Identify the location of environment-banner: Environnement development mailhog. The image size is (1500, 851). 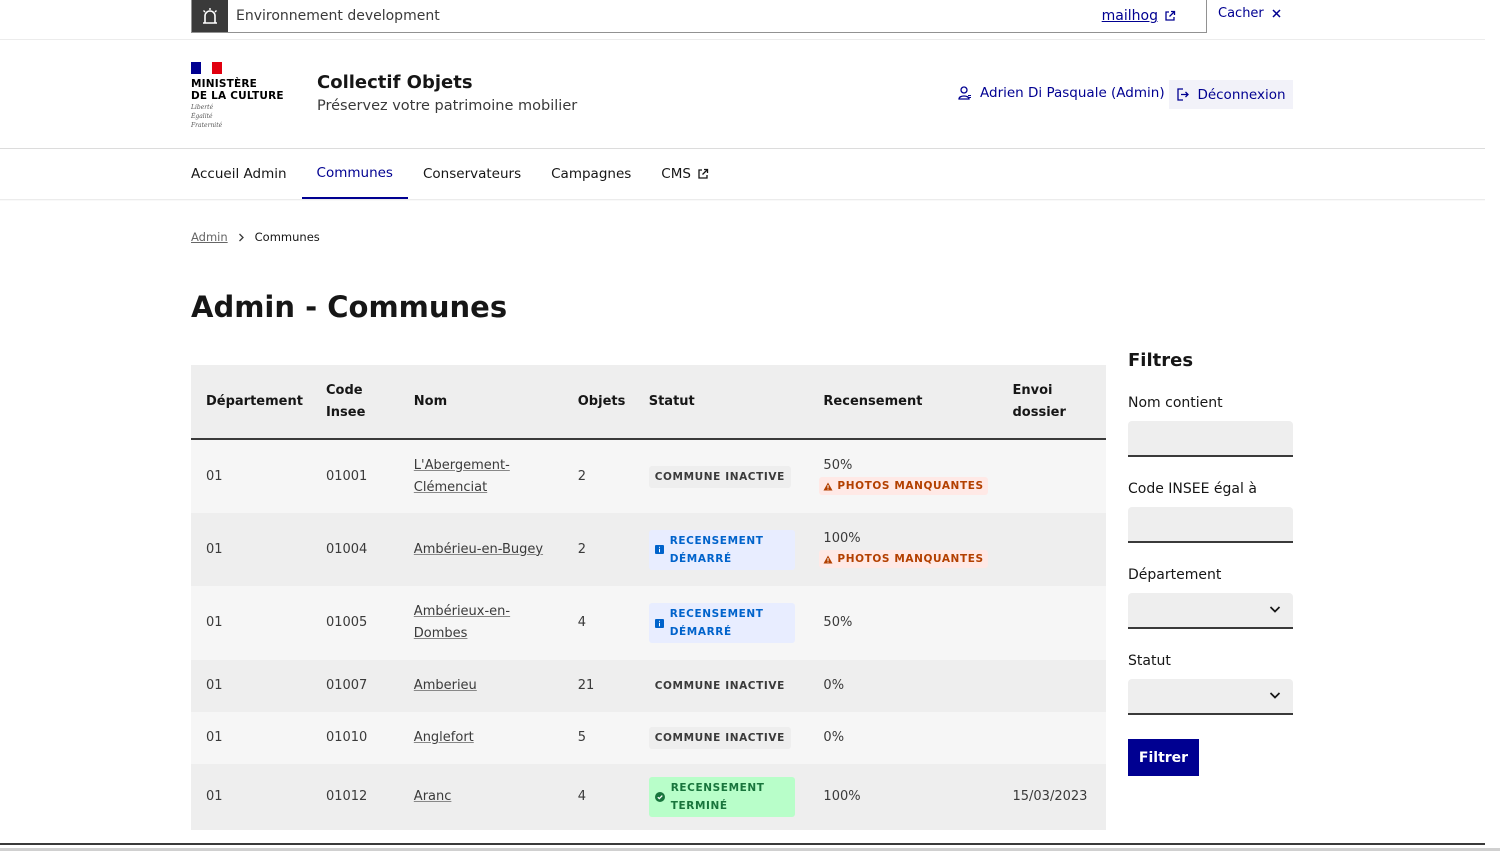
(699, 16).